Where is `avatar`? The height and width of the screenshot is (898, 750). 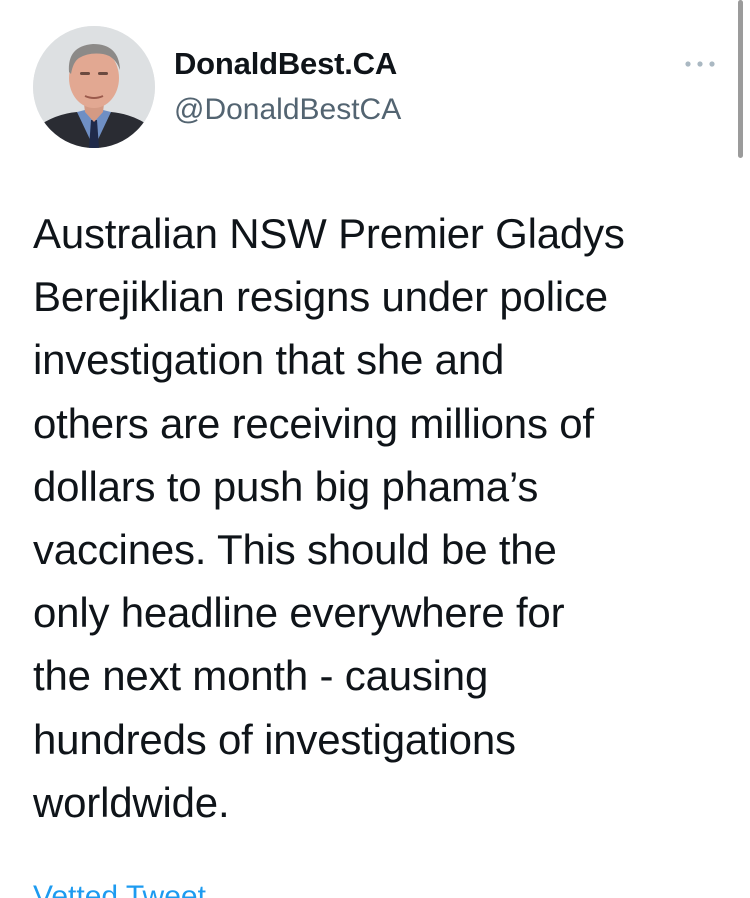 avatar is located at coordinates (94, 87).